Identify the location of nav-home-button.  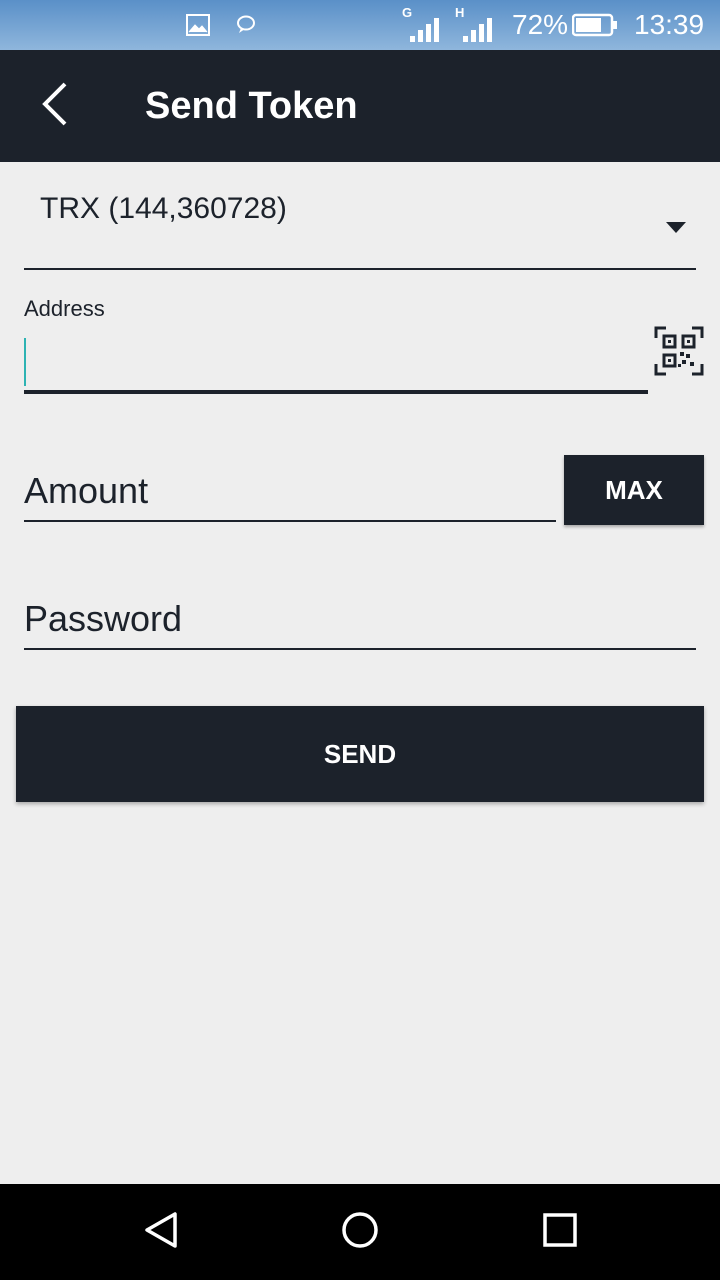
(360, 1232).